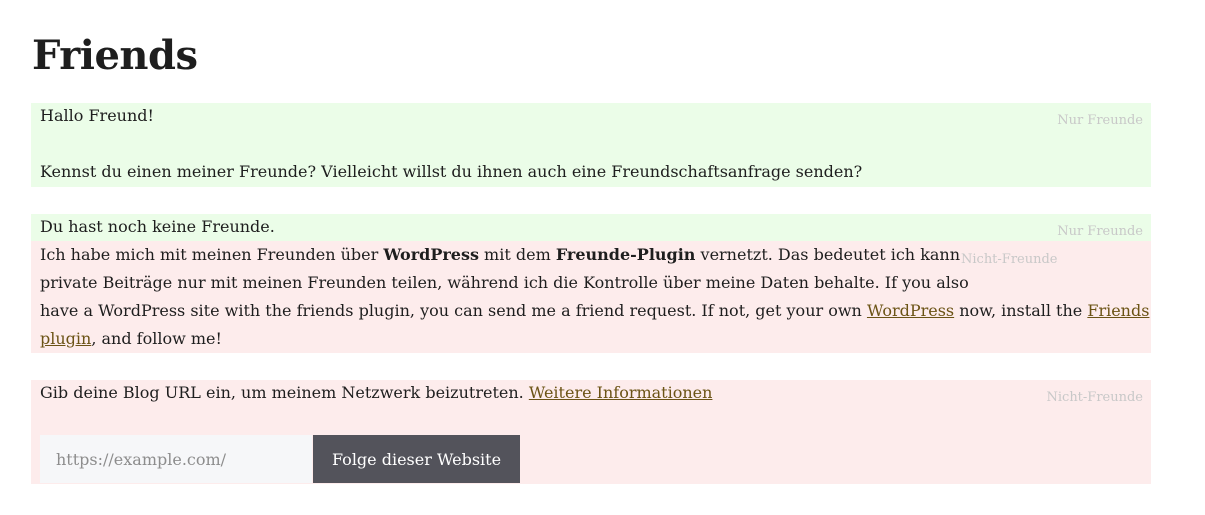 The width and height of the screenshot is (1205, 515). What do you see at coordinates (431, 254) in the screenshot?
I see `wordpress-bold: WordPress` at bounding box center [431, 254].